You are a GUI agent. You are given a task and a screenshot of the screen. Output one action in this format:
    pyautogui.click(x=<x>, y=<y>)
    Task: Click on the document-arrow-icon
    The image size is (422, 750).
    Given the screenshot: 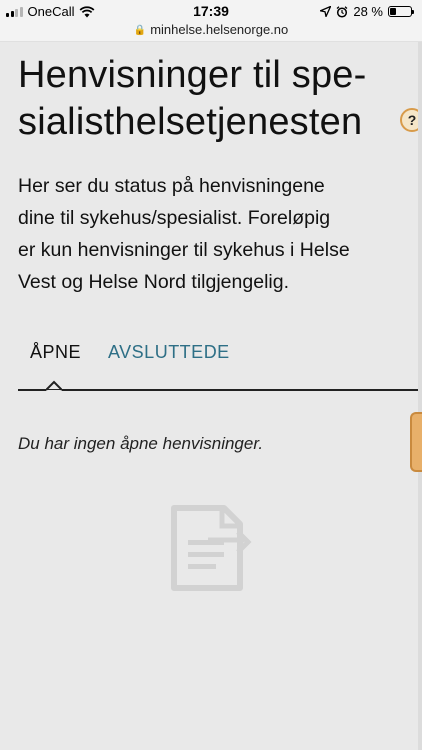 What is the action you would take?
    pyautogui.click(x=211, y=548)
    